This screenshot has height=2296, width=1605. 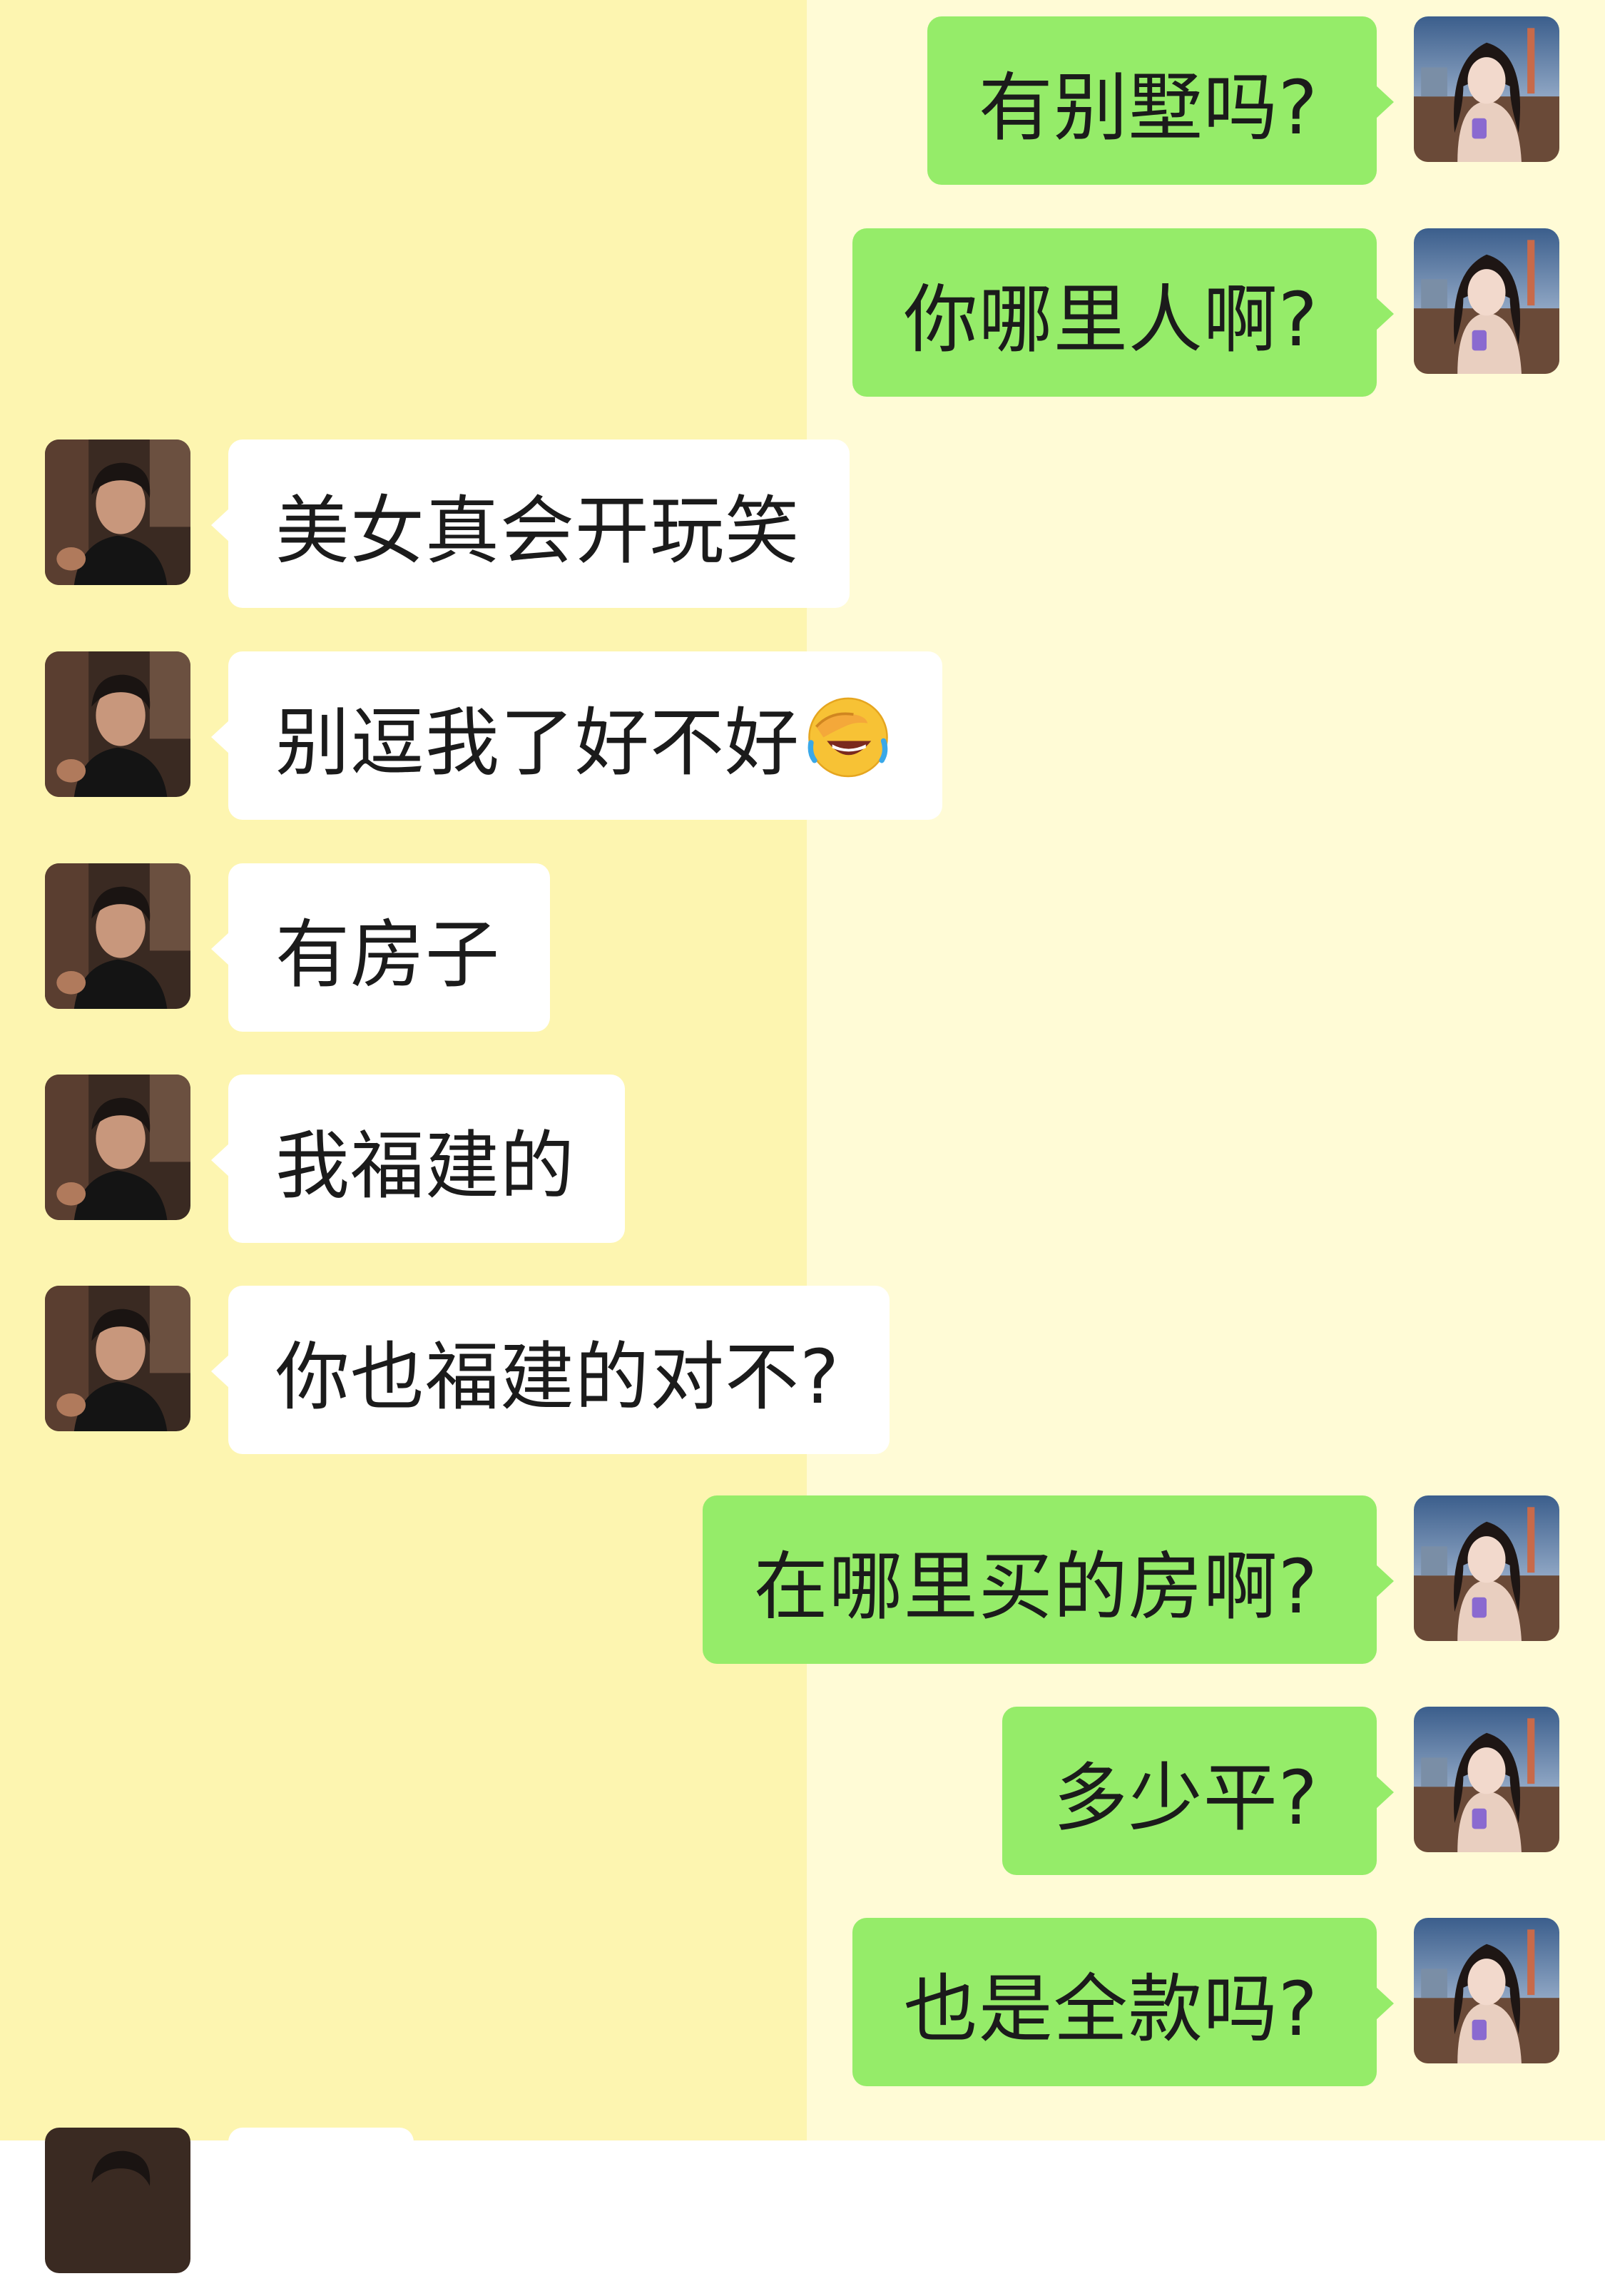 I want to click on incoming-message-row: 别逗我了好不好, so click(x=802, y=735).